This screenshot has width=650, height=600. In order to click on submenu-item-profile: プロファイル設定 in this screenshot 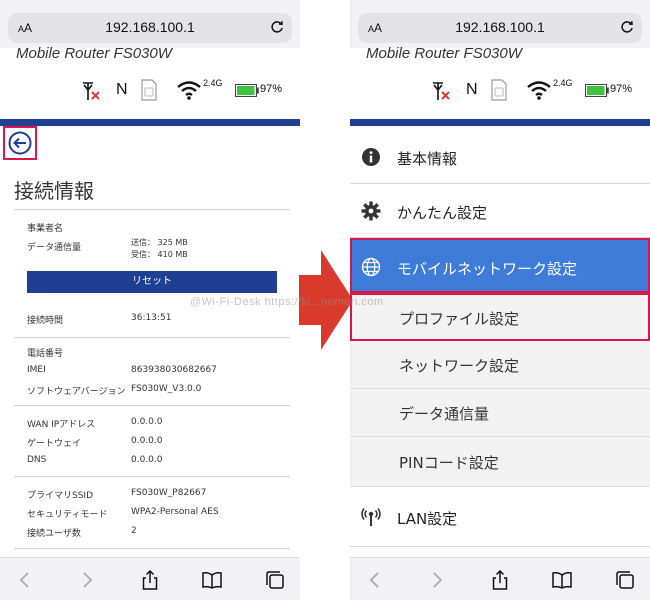, I will do `click(500, 317)`.